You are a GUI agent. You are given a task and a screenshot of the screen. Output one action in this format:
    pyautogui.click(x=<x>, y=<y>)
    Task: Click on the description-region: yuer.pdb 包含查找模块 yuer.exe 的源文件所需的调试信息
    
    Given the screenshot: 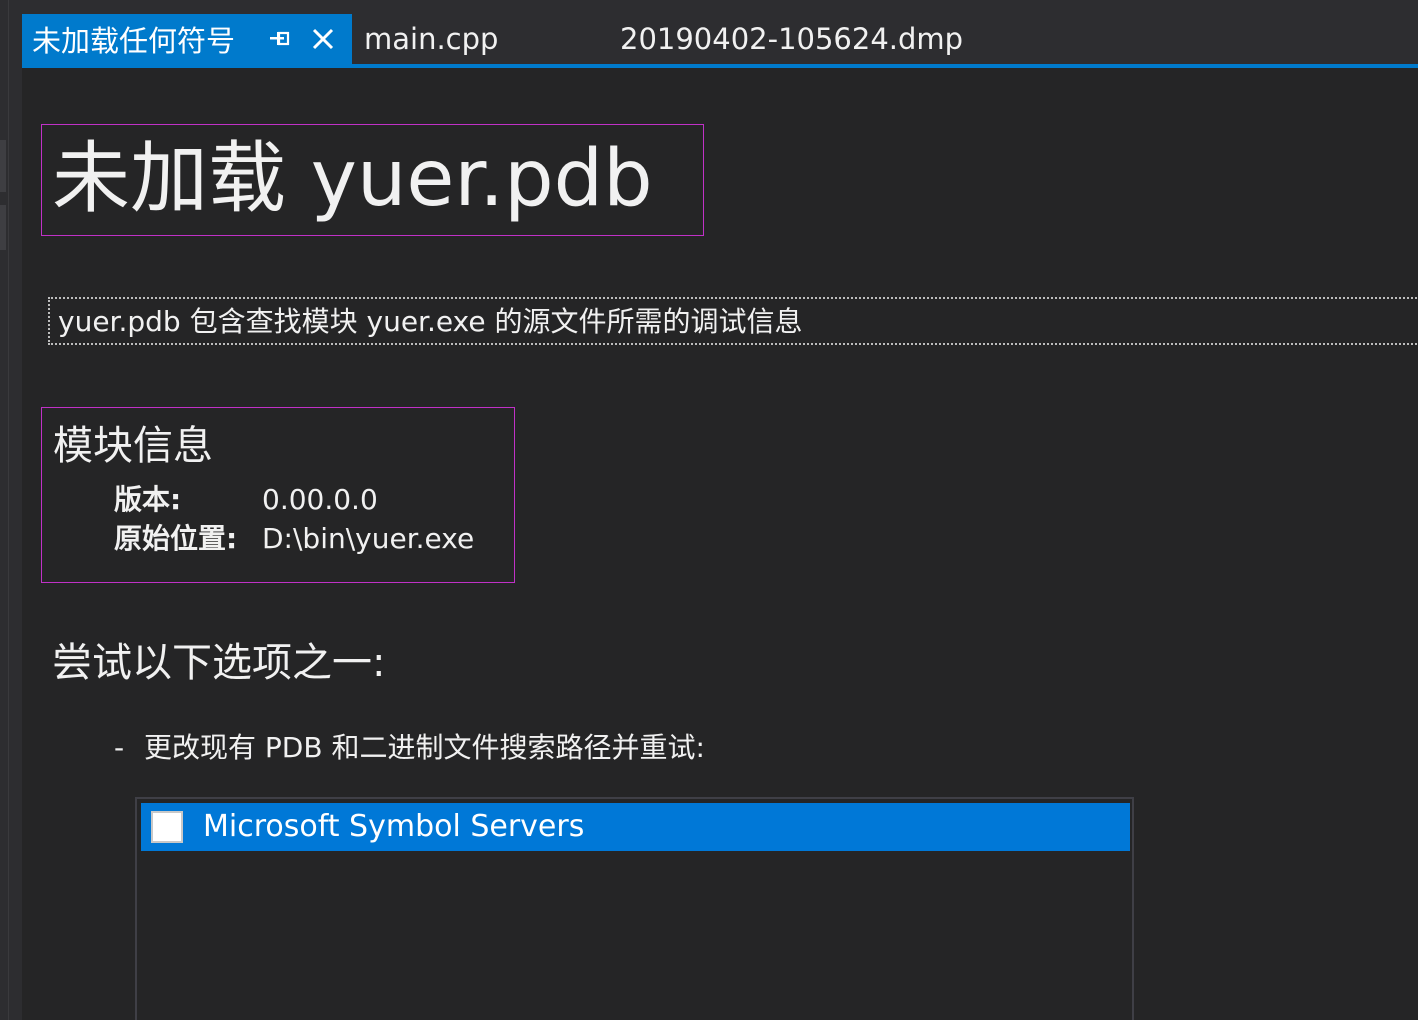 What is the action you would take?
    pyautogui.click(x=733, y=321)
    